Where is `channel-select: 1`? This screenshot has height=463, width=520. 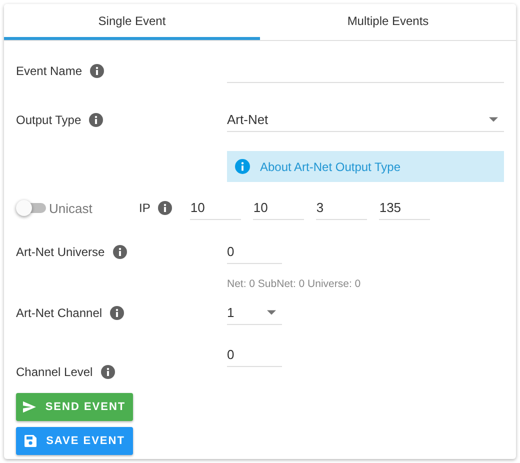
channel-select: 1 is located at coordinates (254, 313).